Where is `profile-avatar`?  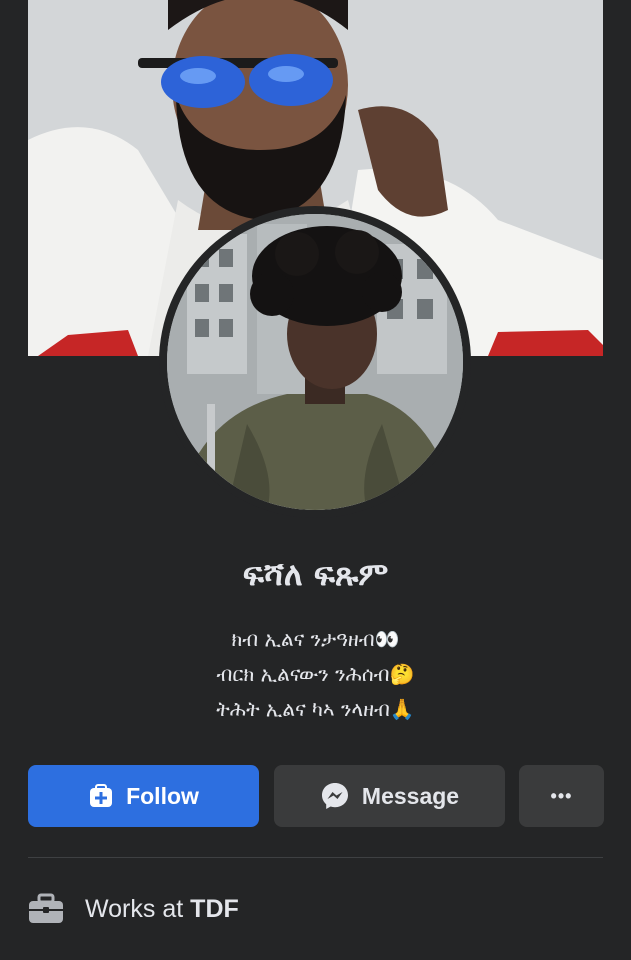 profile-avatar is located at coordinates (315, 362).